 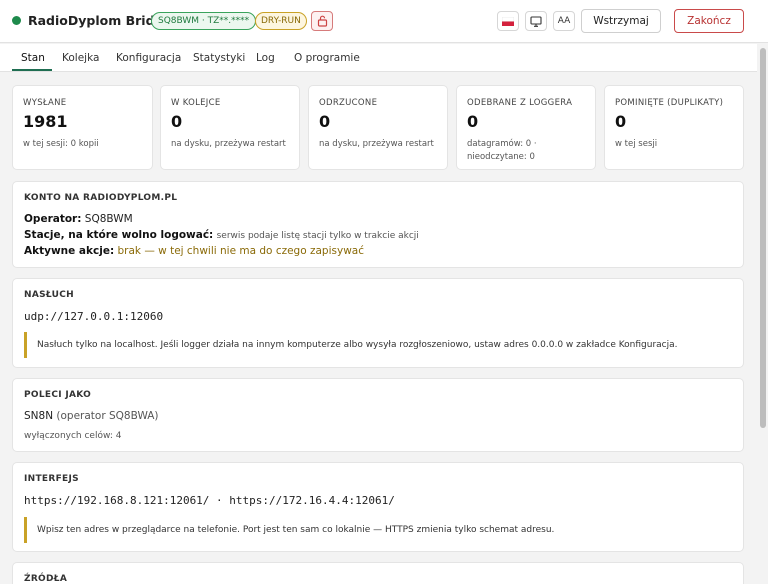 I want to click on display-mode-button, so click(x=536, y=21).